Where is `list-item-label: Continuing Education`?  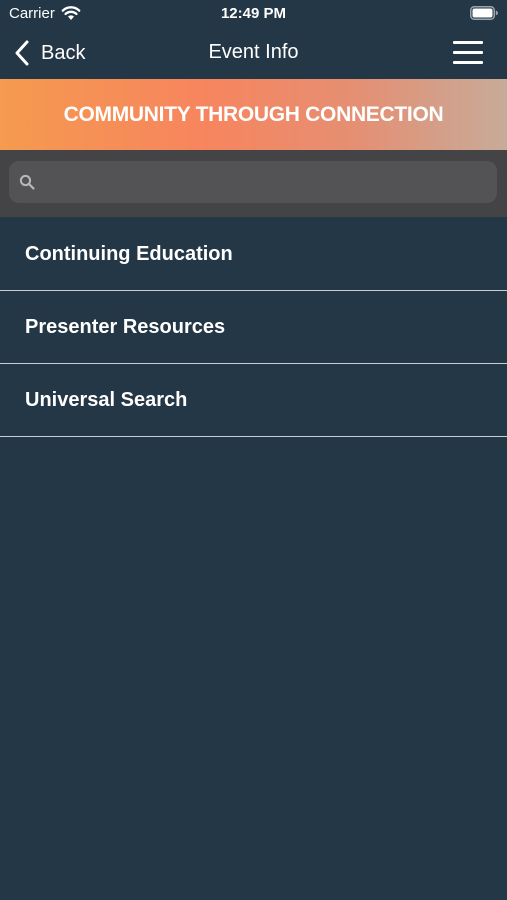
list-item-label: Continuing Education is located at coordinates (129, 253).